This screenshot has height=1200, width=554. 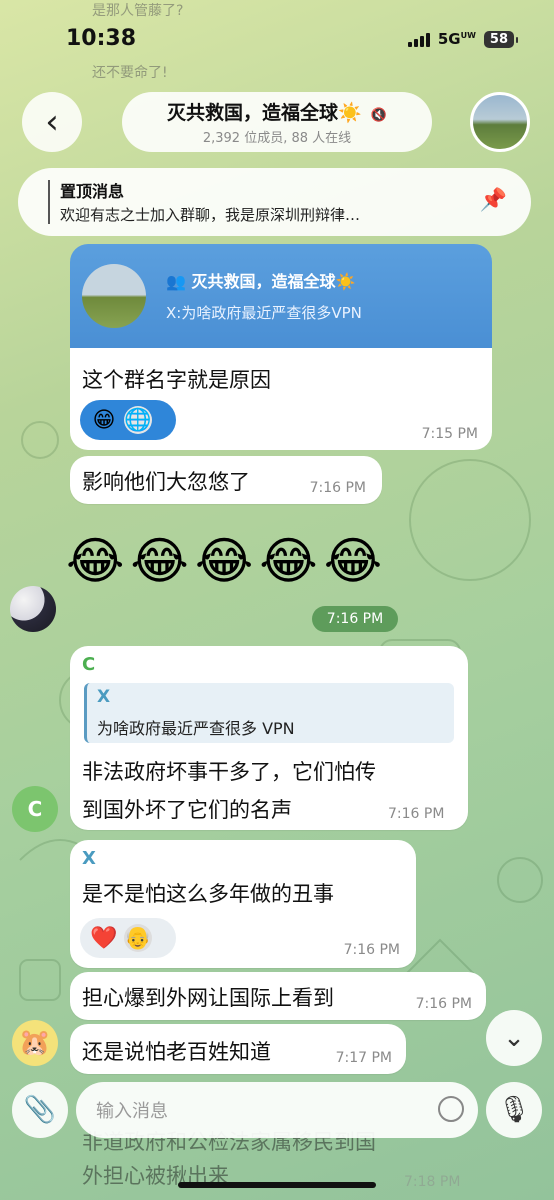 What do you see at coordinates (101, 38) in the screenshot?
I see `status-time: 10:38` at bounding box center [101, 38].